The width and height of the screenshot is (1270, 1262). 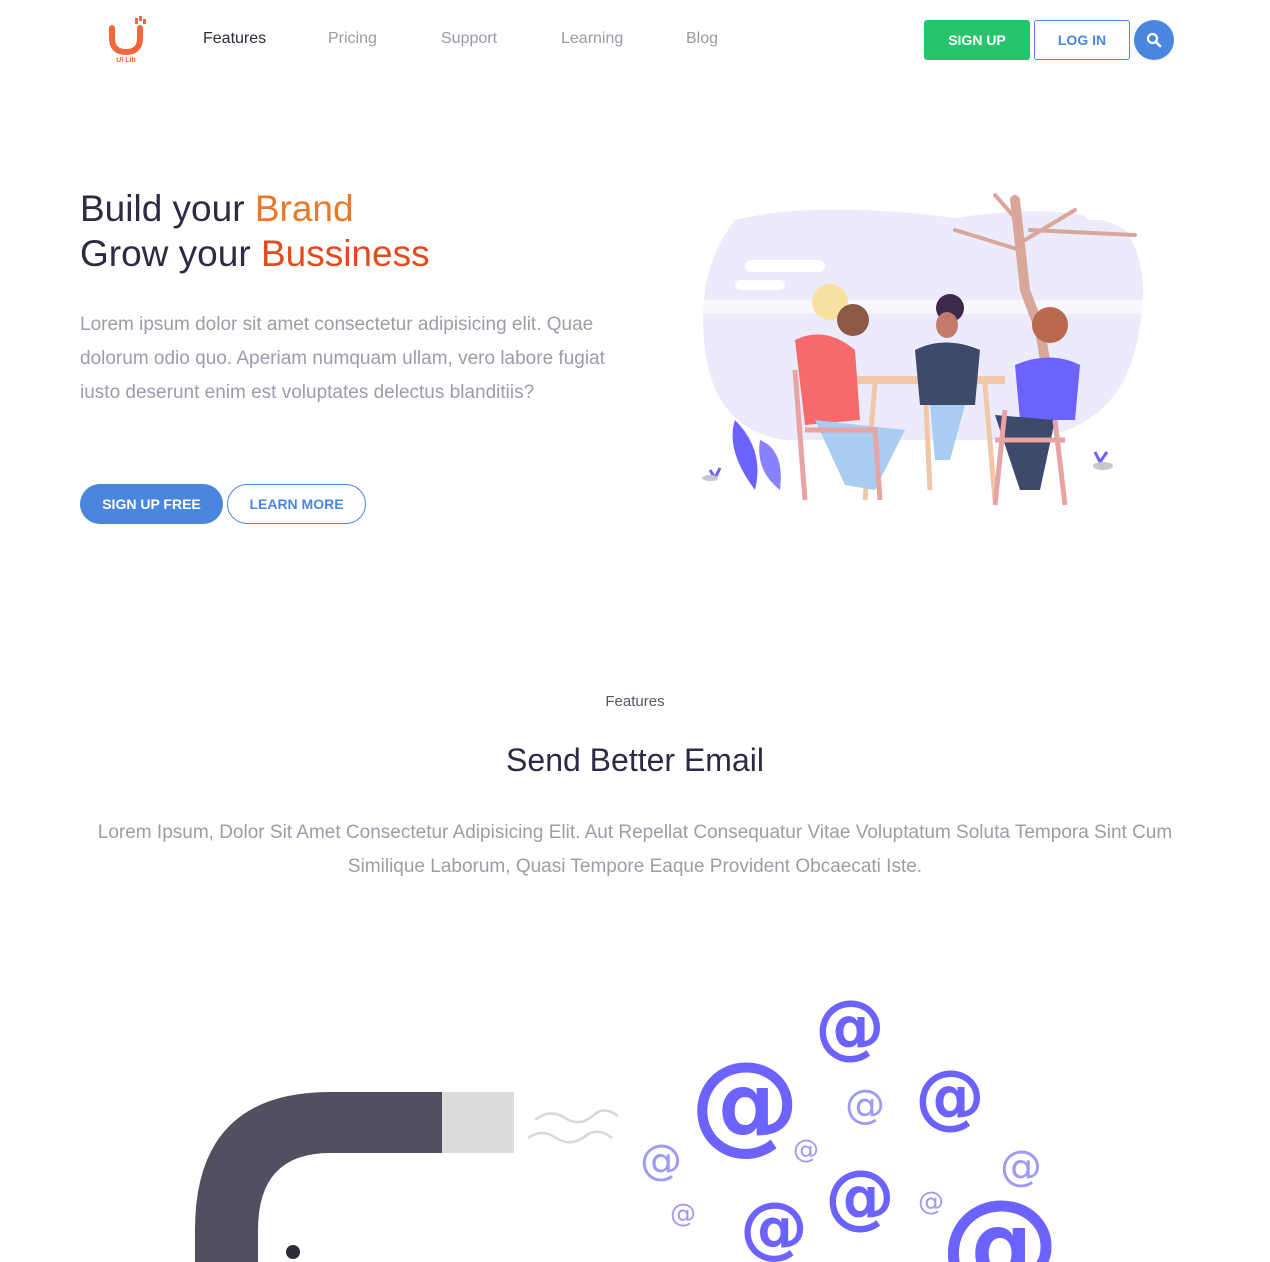 What do you see at coordinates (170, 253) in the screenshot?
I see `hero-title-line2-prefix: Grow your` at bounding box center [170, 253].